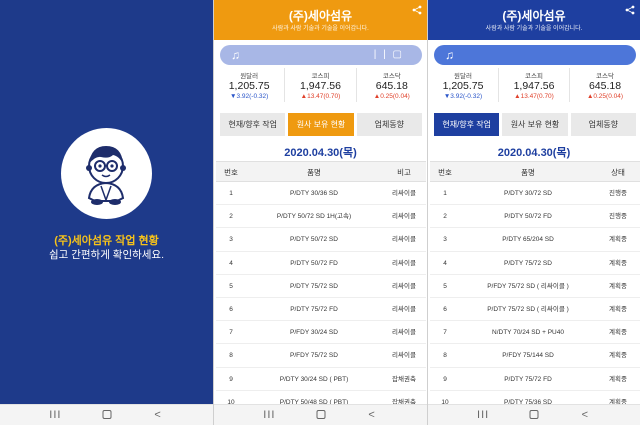 The width and height of the screenshot is (640, 425). I want to click on table-row: 7 N/DTY 70/24 SD + PU40 계획중, so click(535, 333).